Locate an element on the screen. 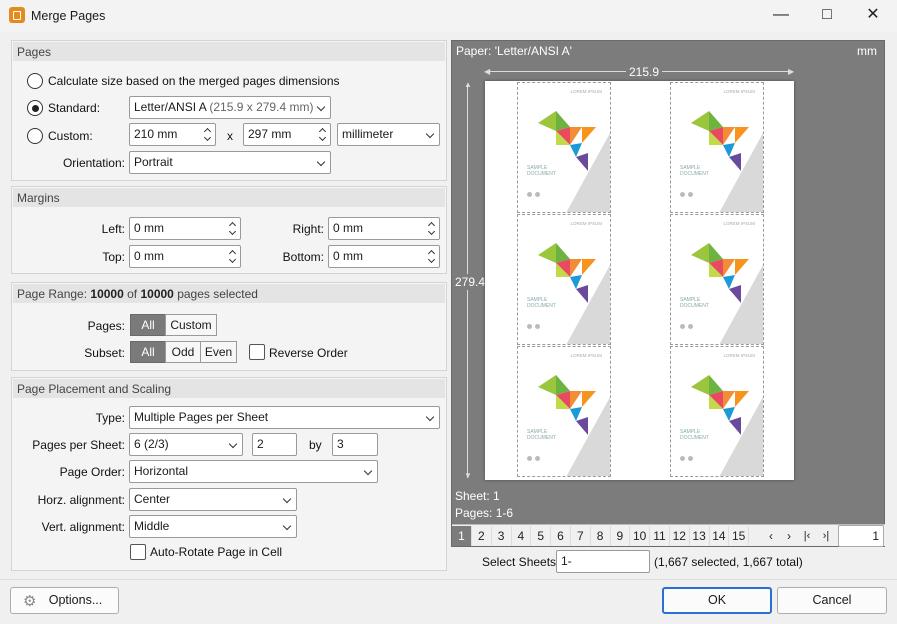 The width and height of the screenshot is (897, 624). sheet-number-button: 2 is located at coordinates (482, 536).